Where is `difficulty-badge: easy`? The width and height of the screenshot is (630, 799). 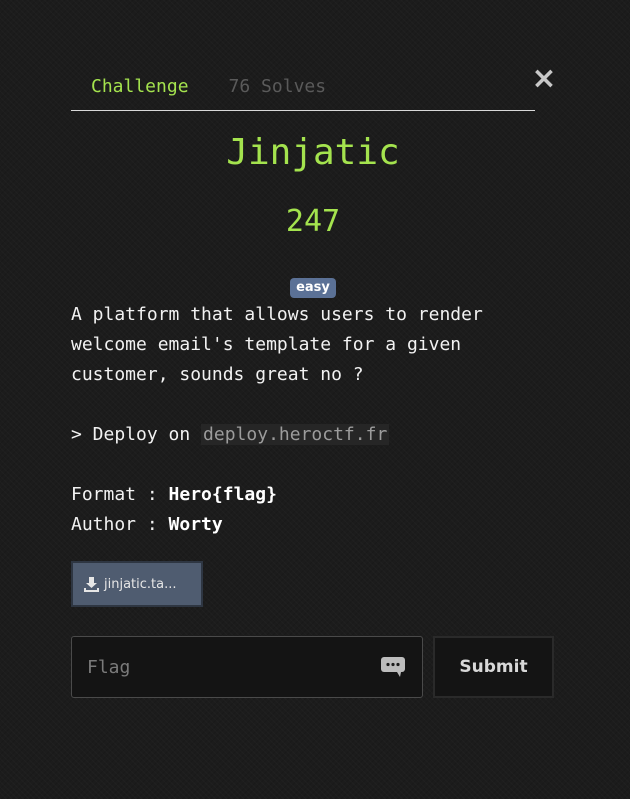
difficulty-badge: easy is located at coordinates (313, 288).